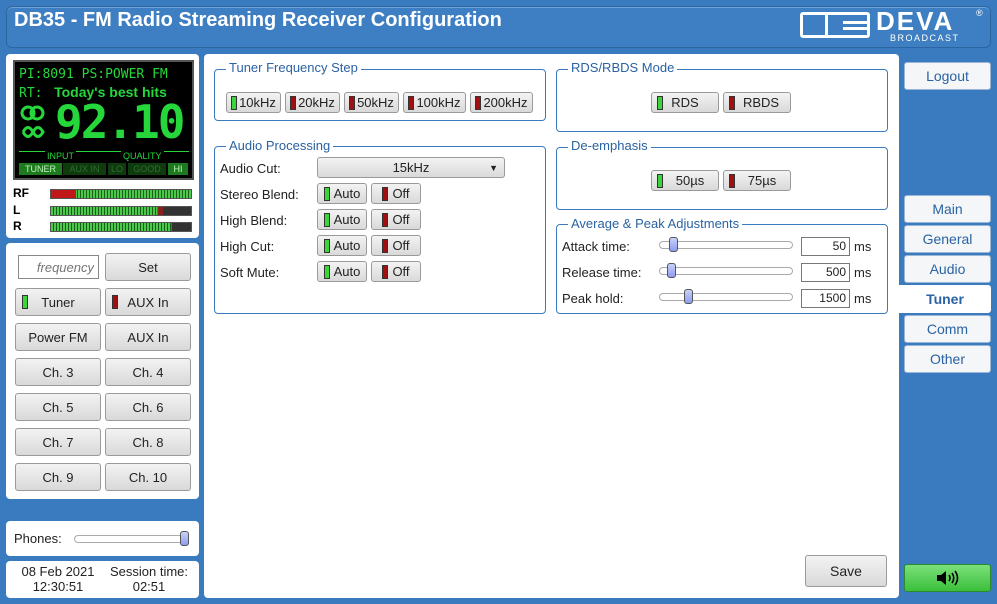 This screenshot has height=604, width=997. What do you see at coordinates (31, 93) in the screenshot?
I see `rt-label: RT:` at bounding box center [31, 93].